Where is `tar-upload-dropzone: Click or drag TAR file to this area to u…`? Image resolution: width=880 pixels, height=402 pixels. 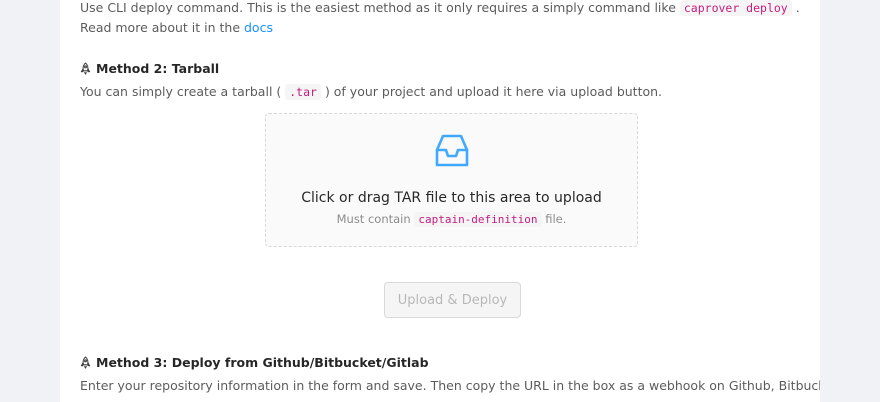
tar-upload-dropzone: Click or drag TAR file to this area to u… is located at coordinates (451, 180).